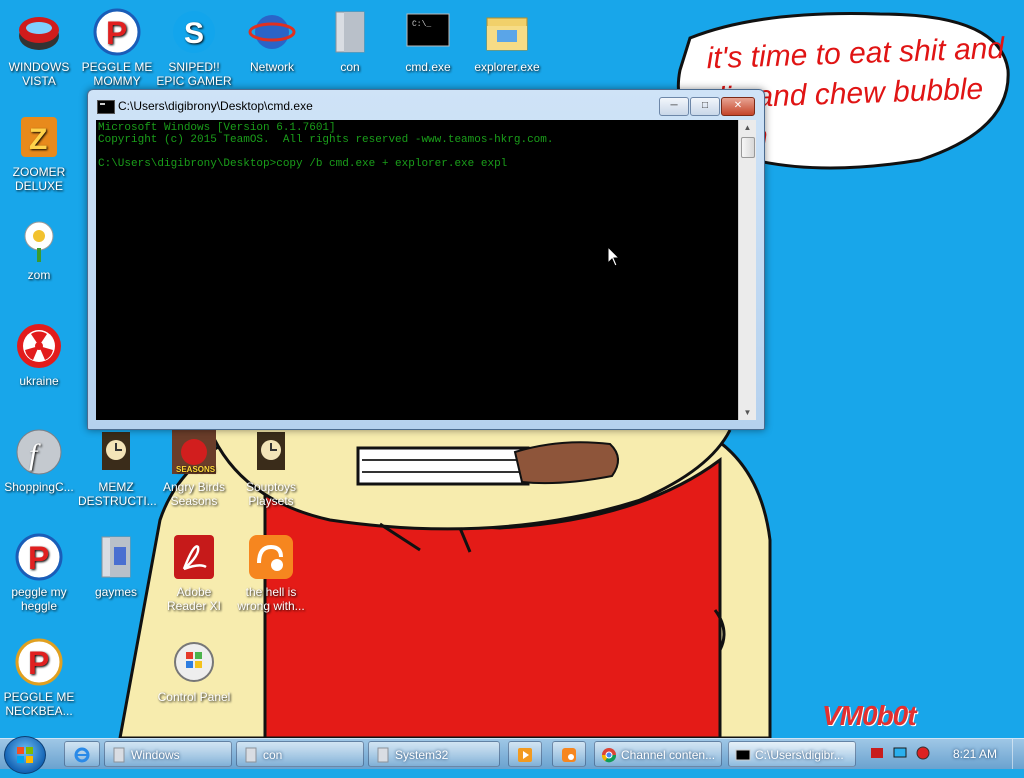  I want to click on minimize-button: ─, so click(674, 106).